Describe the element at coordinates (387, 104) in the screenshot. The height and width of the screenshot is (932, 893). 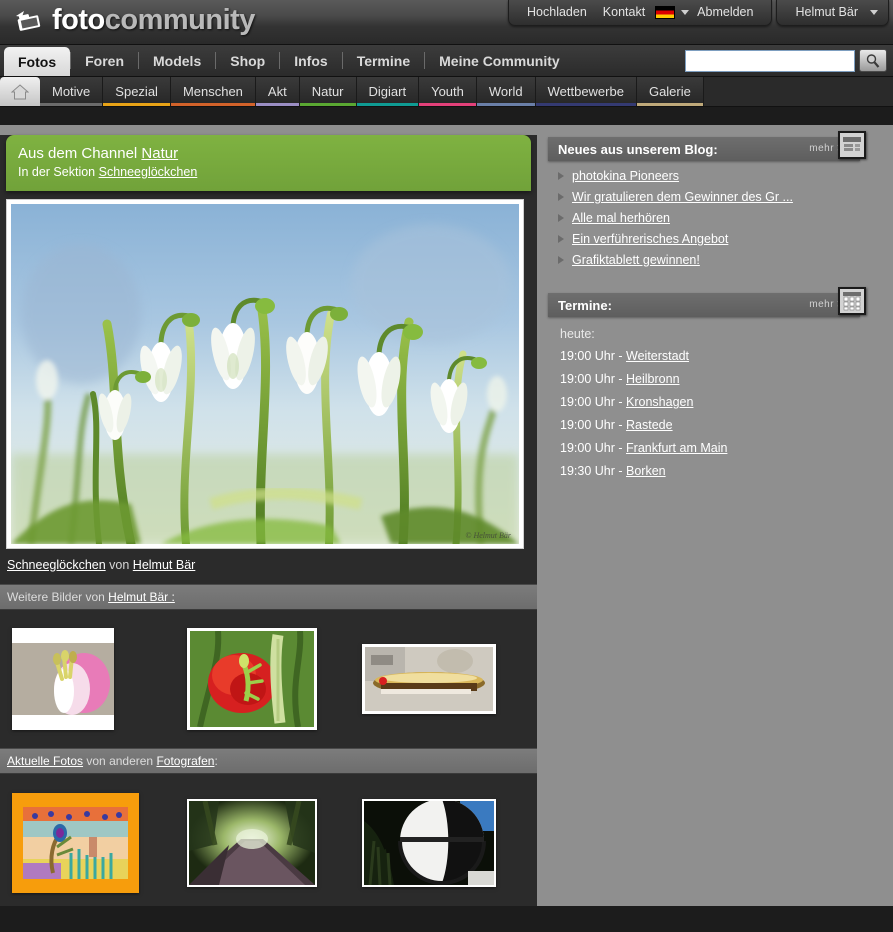
I see `subnav-underline-digiart` at that location.